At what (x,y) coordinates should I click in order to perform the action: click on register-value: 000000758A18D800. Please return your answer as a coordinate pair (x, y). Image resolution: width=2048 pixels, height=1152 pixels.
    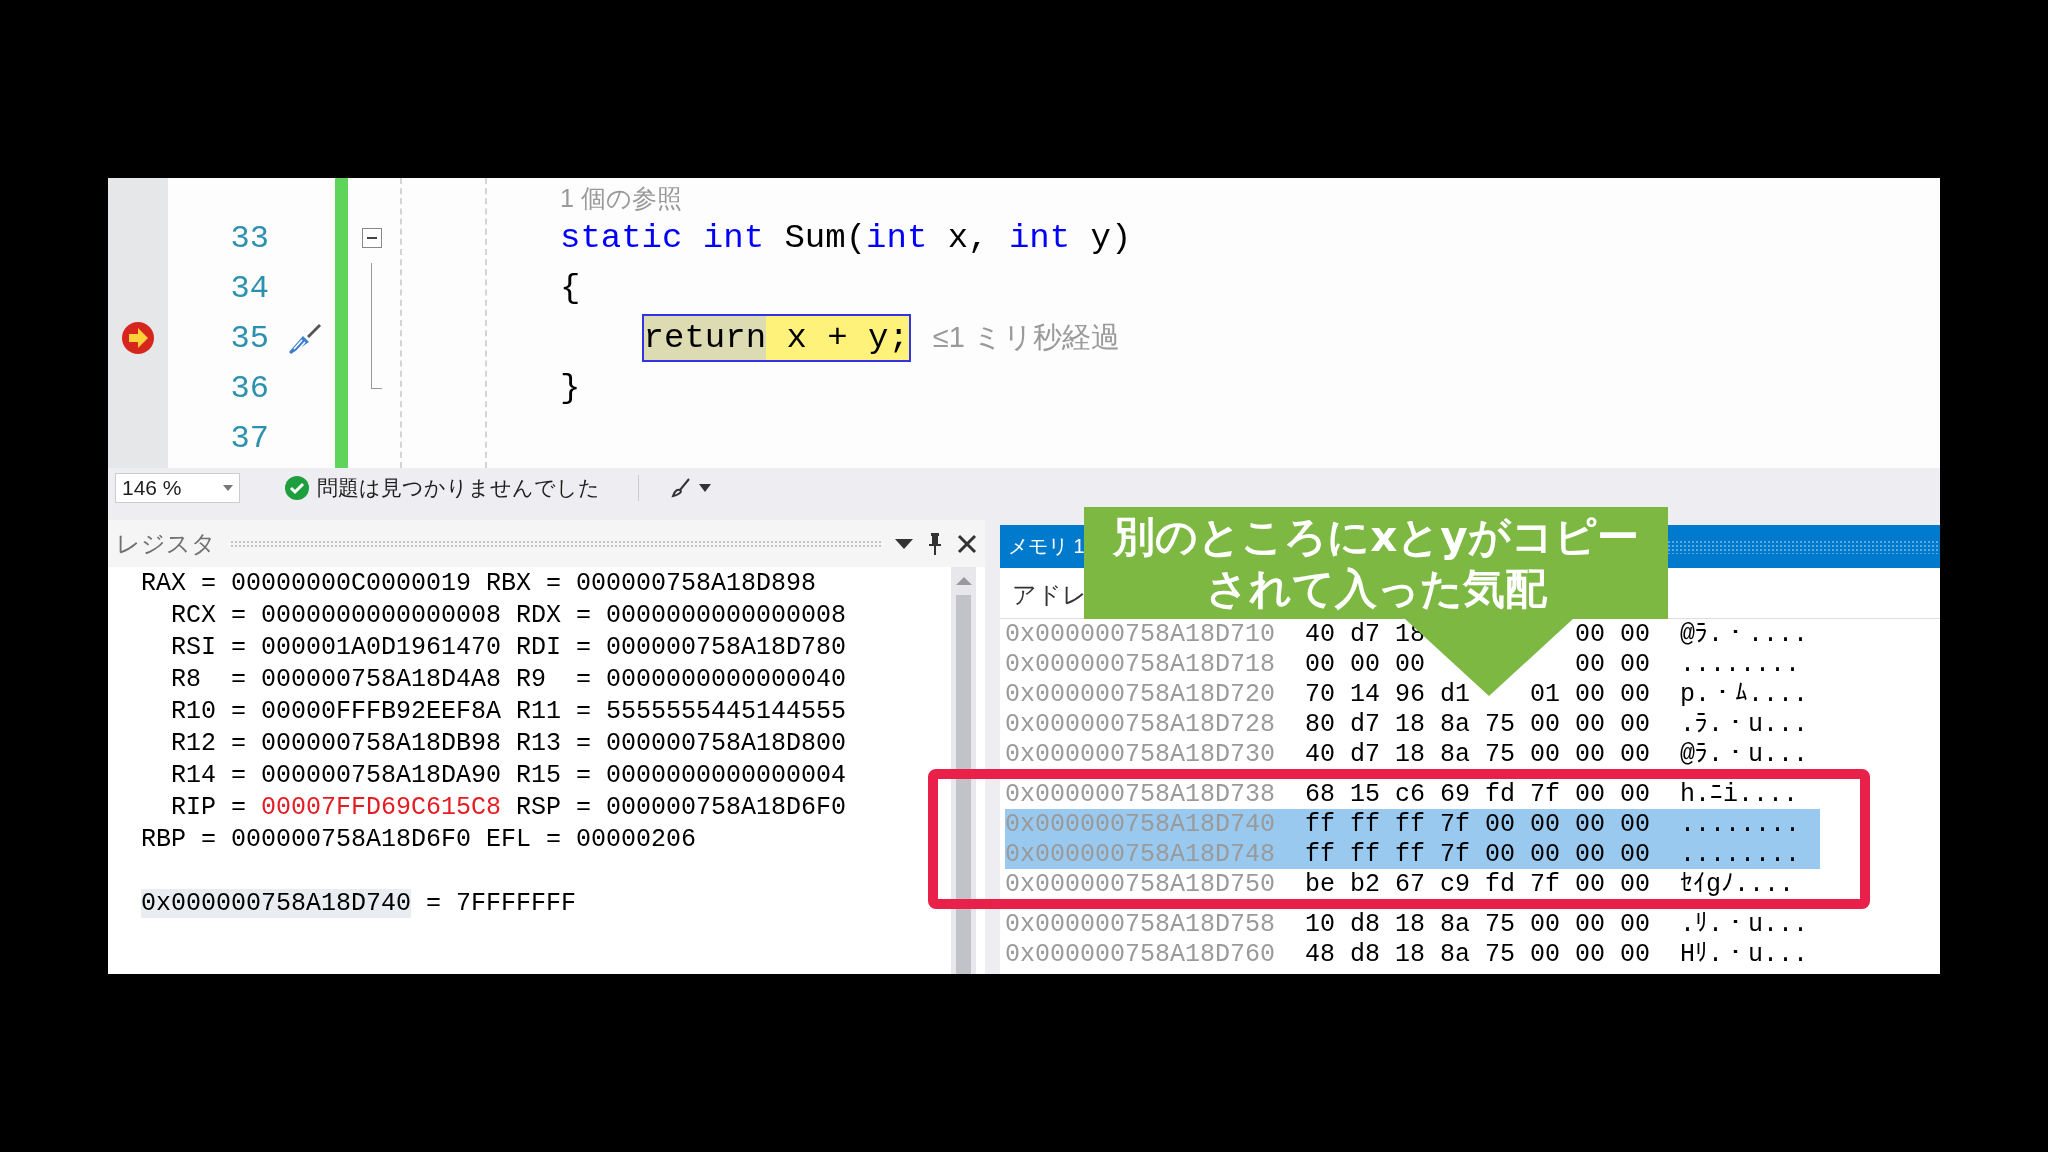
    Looking at the image, I should click on (726, 743).